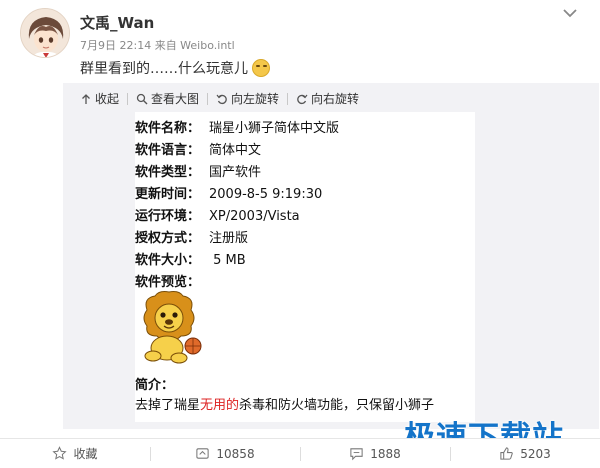 This screenshot has height=468, width=600. I want to click on username: 文禹_Wan, so click(117, 22).